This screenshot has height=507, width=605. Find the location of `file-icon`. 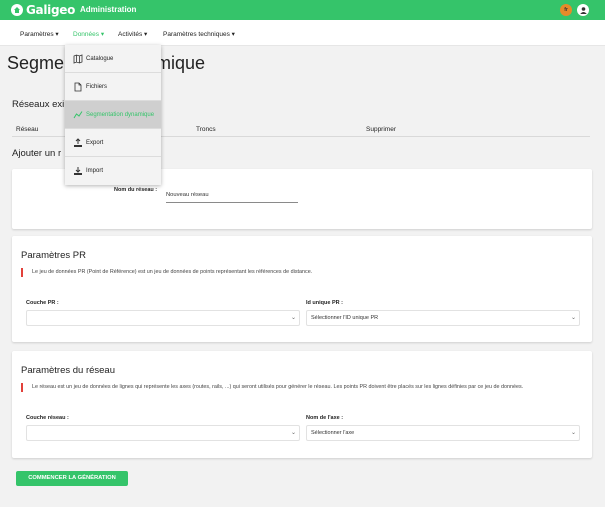

file-icon is located at coordinates (78, 87).